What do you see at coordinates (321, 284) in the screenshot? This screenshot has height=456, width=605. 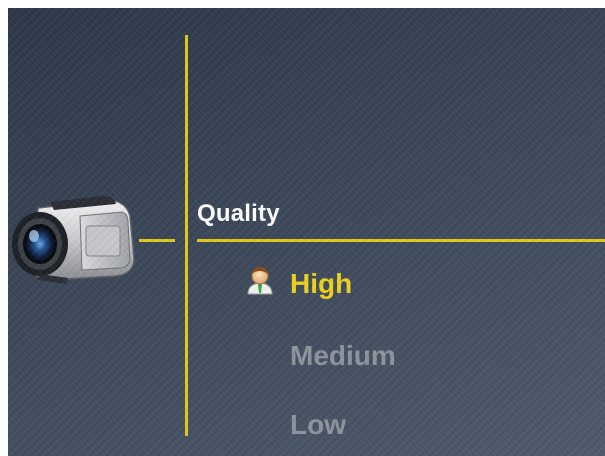 I see `option-high: High` at bounding box center [321, 284].